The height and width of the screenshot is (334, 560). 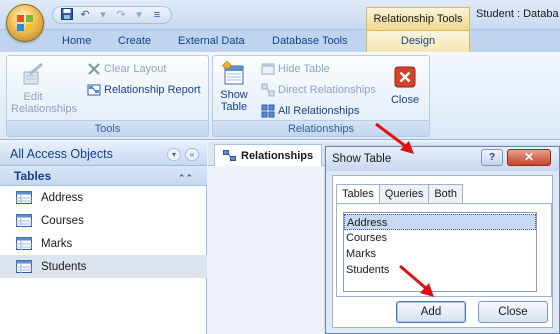 What do you see at coordinates (418, 41) in the screenshot?
I see `tab-design: Design` at bounding box center [418, 41].